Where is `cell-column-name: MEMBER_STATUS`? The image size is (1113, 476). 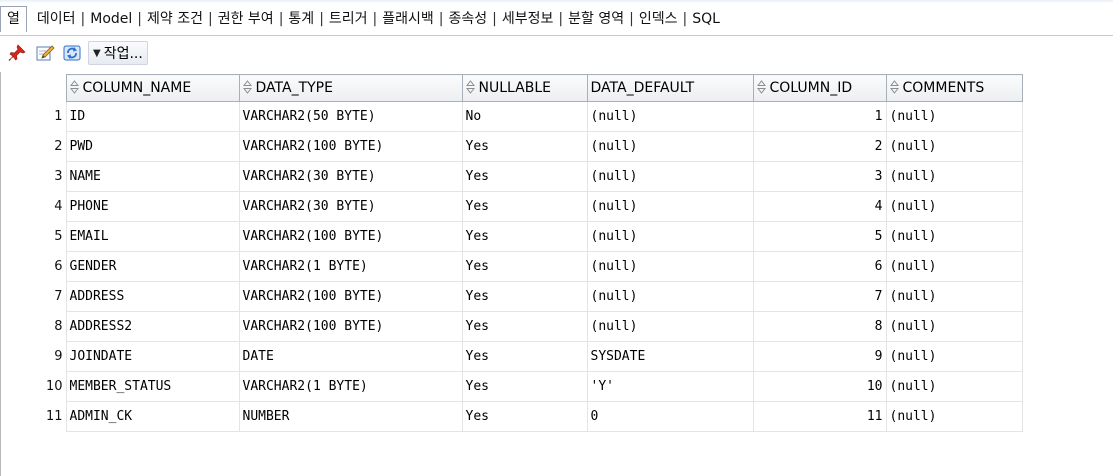 cell-column-name: MEMBER_STATUS is located at coordinates (152, 386).